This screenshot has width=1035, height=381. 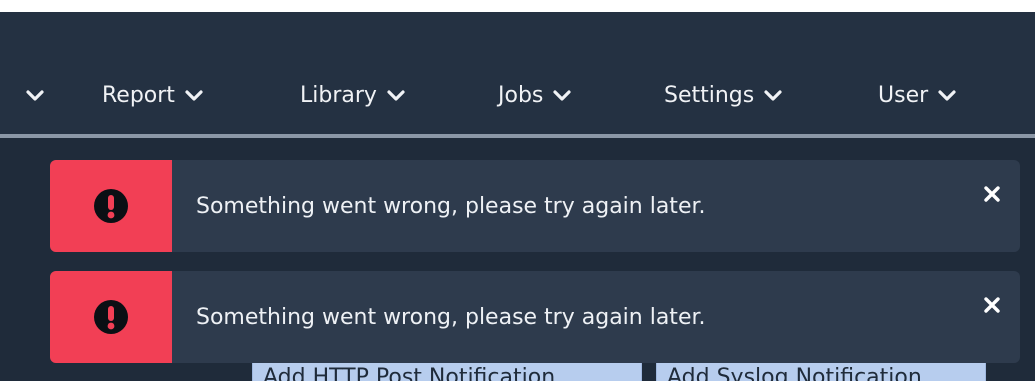 I want to click on nav-item-jobs: Jobs, so click(x=534, y=95).